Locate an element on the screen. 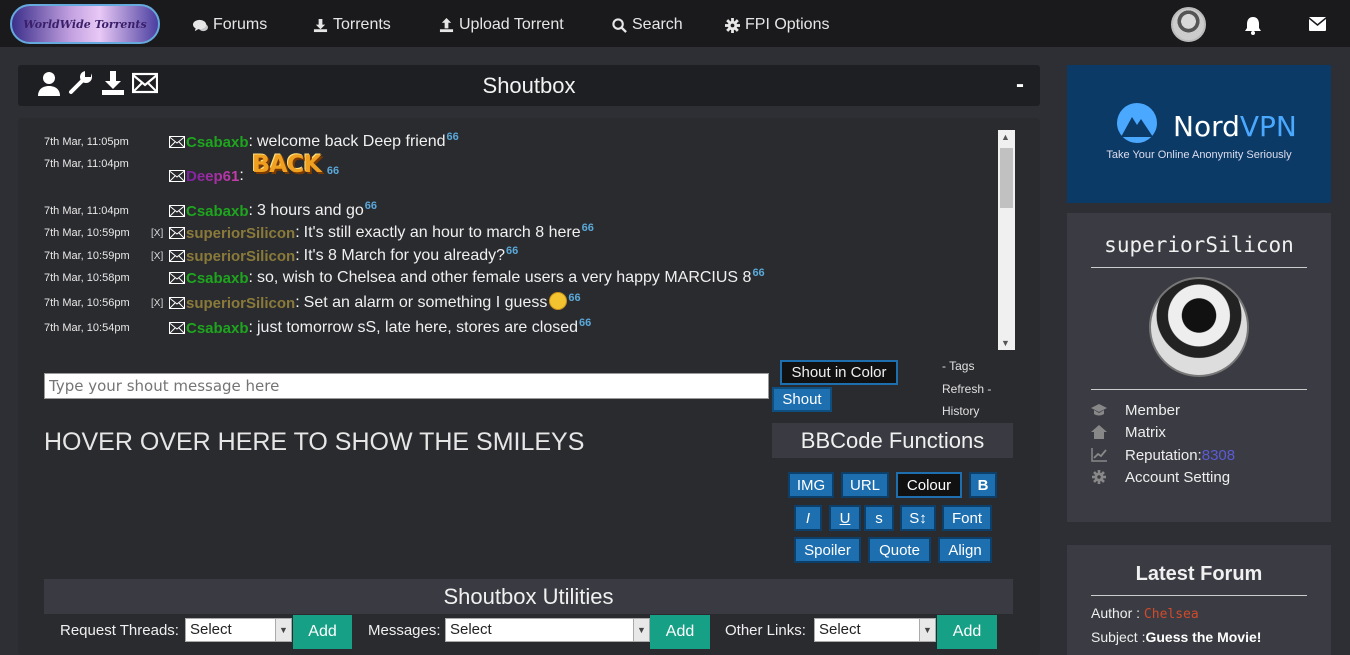 The image size is (1350, 655). shoutbox-links: - Tags Refresh - History is located at coordinates (966, 389).